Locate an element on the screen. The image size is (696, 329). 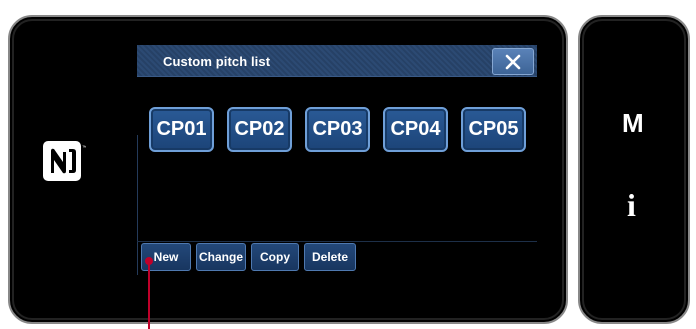
dialog-title: Custom pitch list is located at coordinates (217, 61).